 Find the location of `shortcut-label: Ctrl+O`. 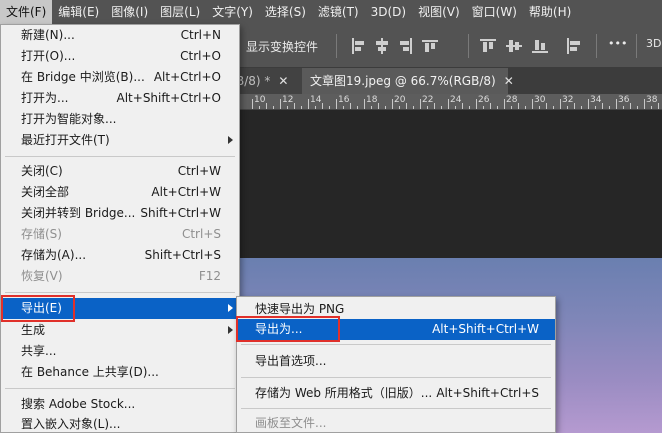

shortcut-label: Ctrl+O is located at coordinates (200, 56).